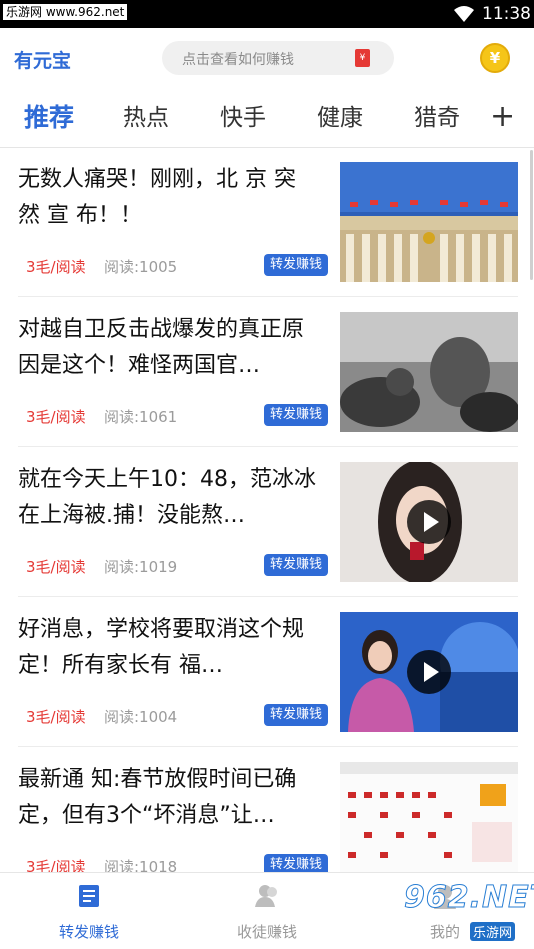  Describe the element at coordinates (267, 14) in the screenshot. I see `status-bar: 乐游网 www.962.net 11:38` at that location.